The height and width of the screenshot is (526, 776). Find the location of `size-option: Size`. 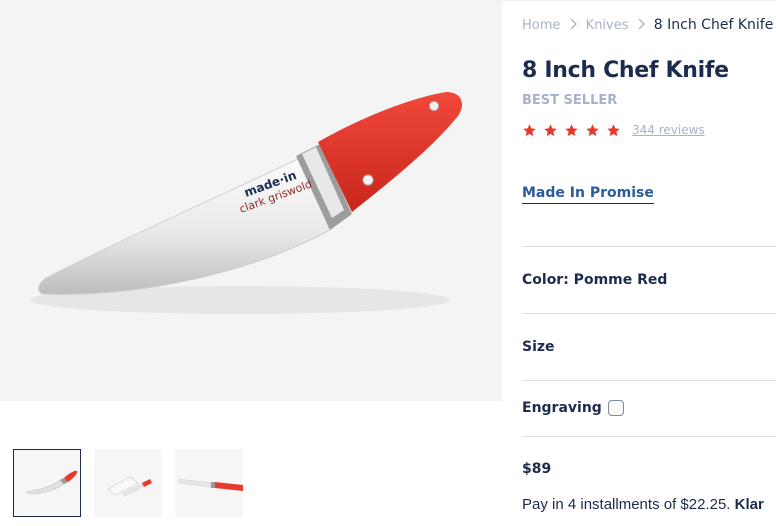

size-option: Size is located at coordinates (538, 347).